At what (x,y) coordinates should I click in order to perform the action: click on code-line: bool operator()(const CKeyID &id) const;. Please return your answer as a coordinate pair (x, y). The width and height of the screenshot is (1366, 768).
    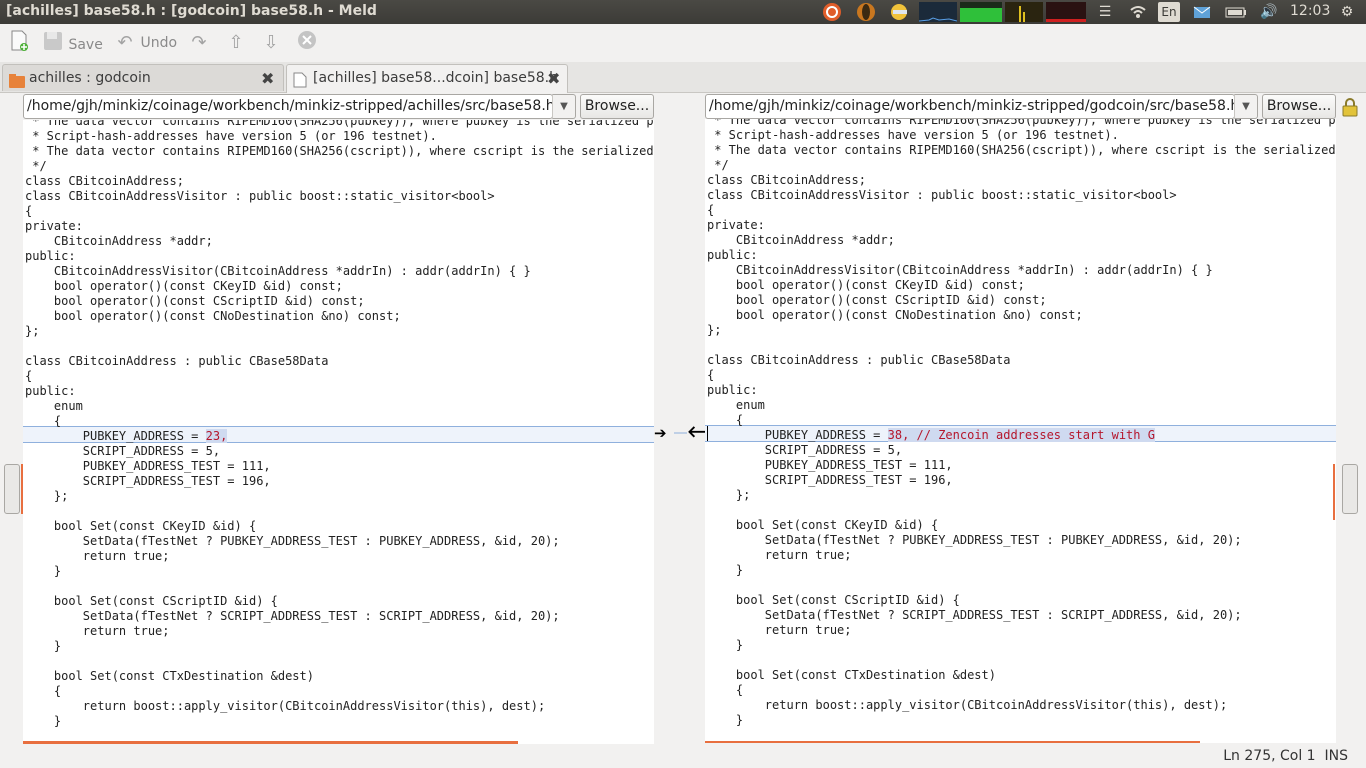
    Looking at the image, I should click on (866, 285).